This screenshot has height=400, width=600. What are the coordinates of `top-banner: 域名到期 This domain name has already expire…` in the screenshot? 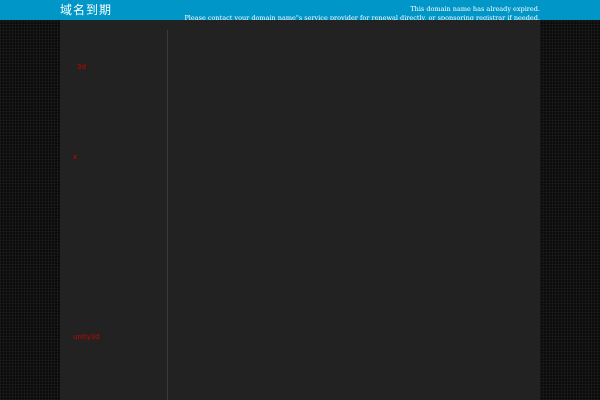 It's located at (300, 11).